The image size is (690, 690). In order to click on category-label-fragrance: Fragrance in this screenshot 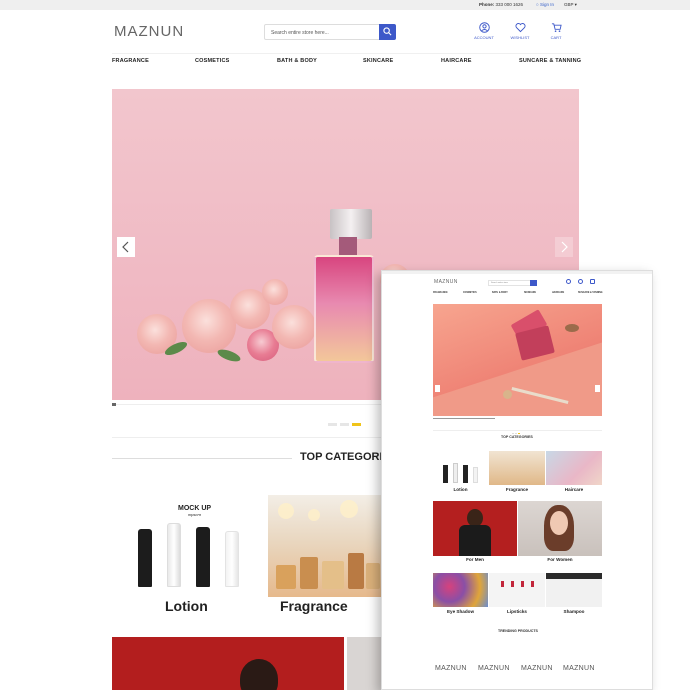, I will do `click(314, 606)`.